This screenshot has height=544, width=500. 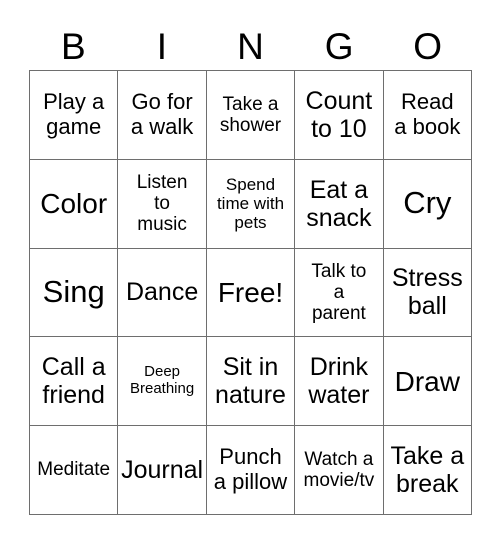 I want to click on bingo-cell: Spend time with pets, so click(x=251, y=204).